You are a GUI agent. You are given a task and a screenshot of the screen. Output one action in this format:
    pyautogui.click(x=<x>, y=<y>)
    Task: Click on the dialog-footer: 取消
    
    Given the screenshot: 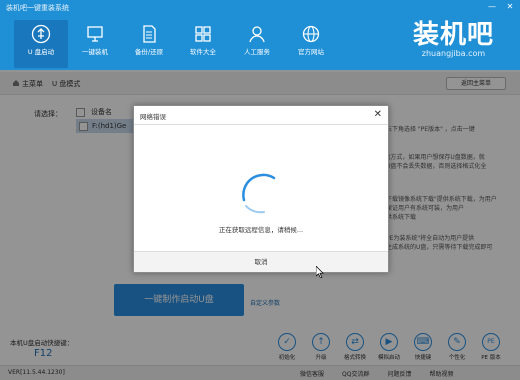 What is the action you would take?
    pyautogui.click(x=261, y=261)
    